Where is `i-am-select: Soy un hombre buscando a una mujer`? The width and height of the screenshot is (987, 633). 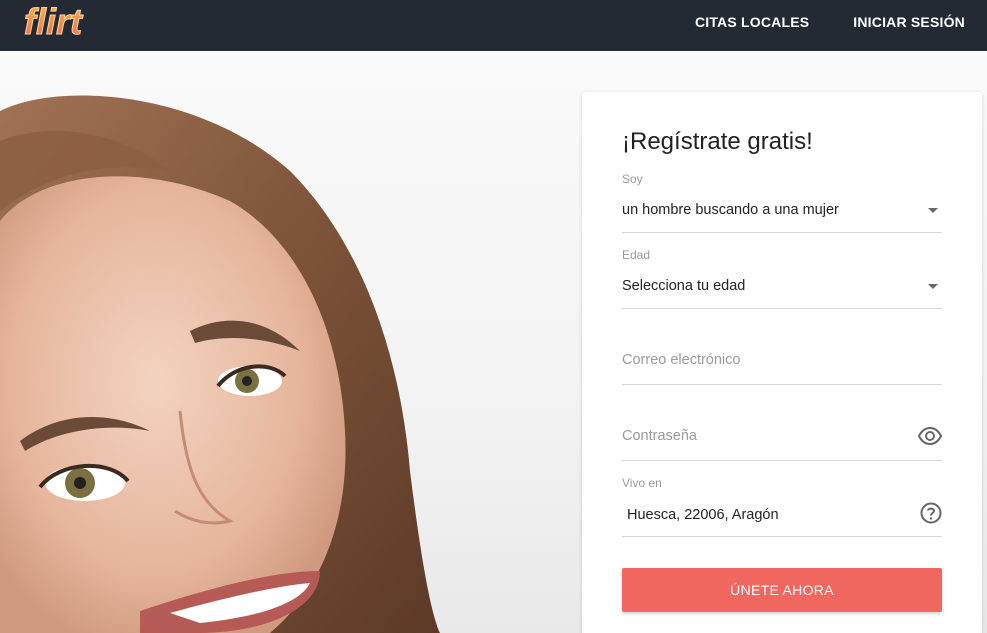 i-am-select: Soy un hombre buscando a una mujer is located at coordinates (782, 202).